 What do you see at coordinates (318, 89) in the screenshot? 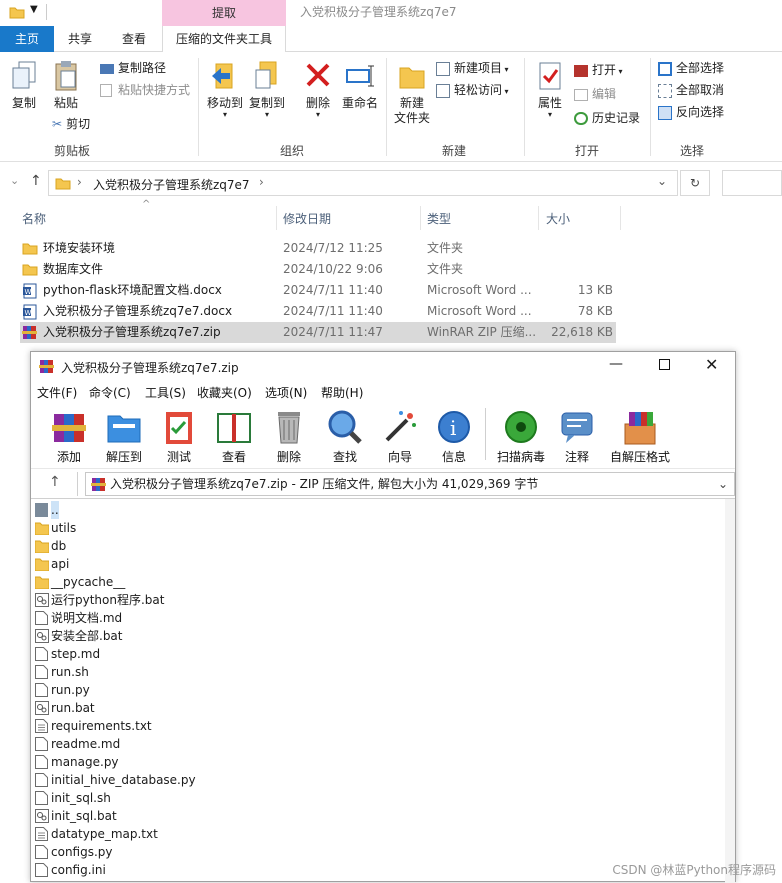
I see `delete-button: 删除 ▾` at bounding box center [318, 89].